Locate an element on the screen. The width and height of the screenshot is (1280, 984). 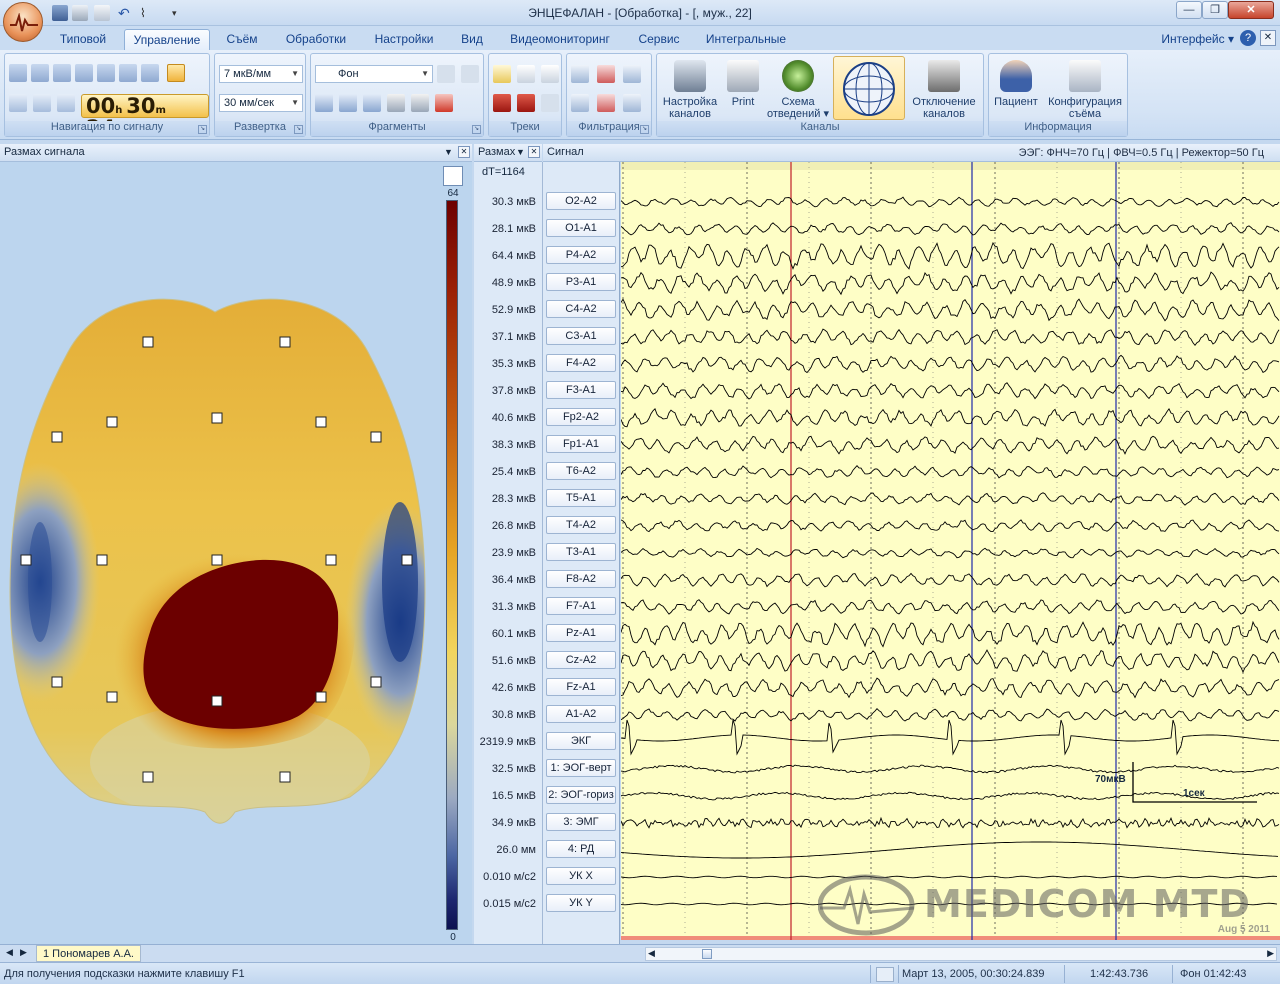
electrode-cz is located at coordinates (217, 560).